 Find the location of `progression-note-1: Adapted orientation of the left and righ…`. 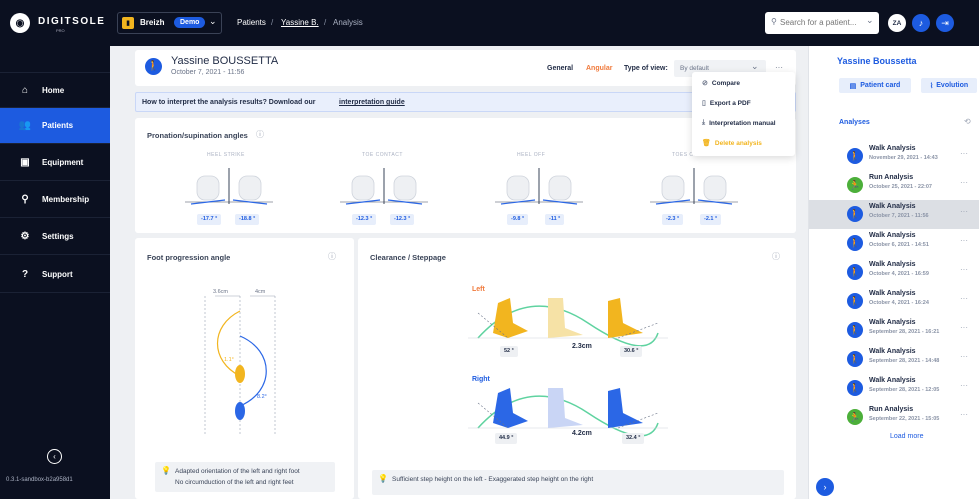

progression-note-1: Adapted orientation of the left and righ… is located at coordinates (237, 471).